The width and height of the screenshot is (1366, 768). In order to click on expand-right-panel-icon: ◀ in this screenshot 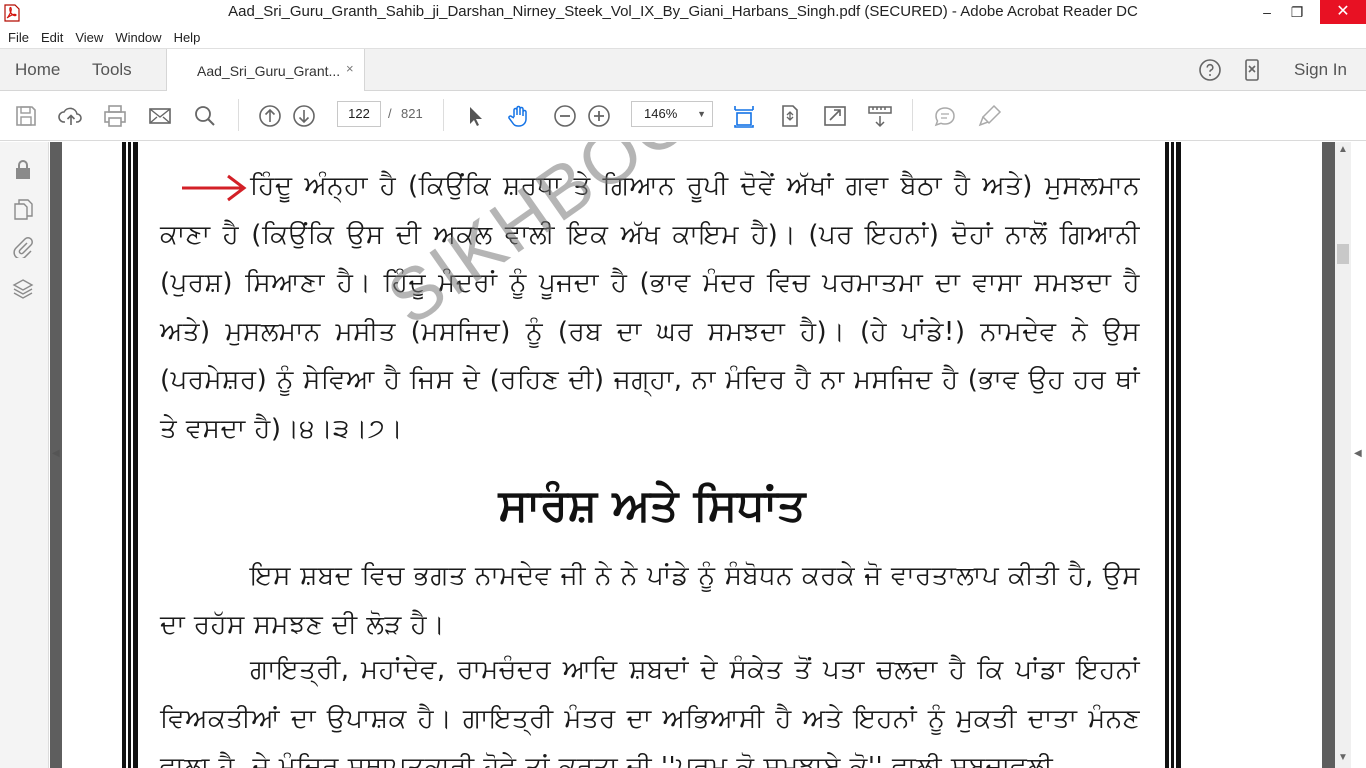, I will do `click(1358, 453)`.